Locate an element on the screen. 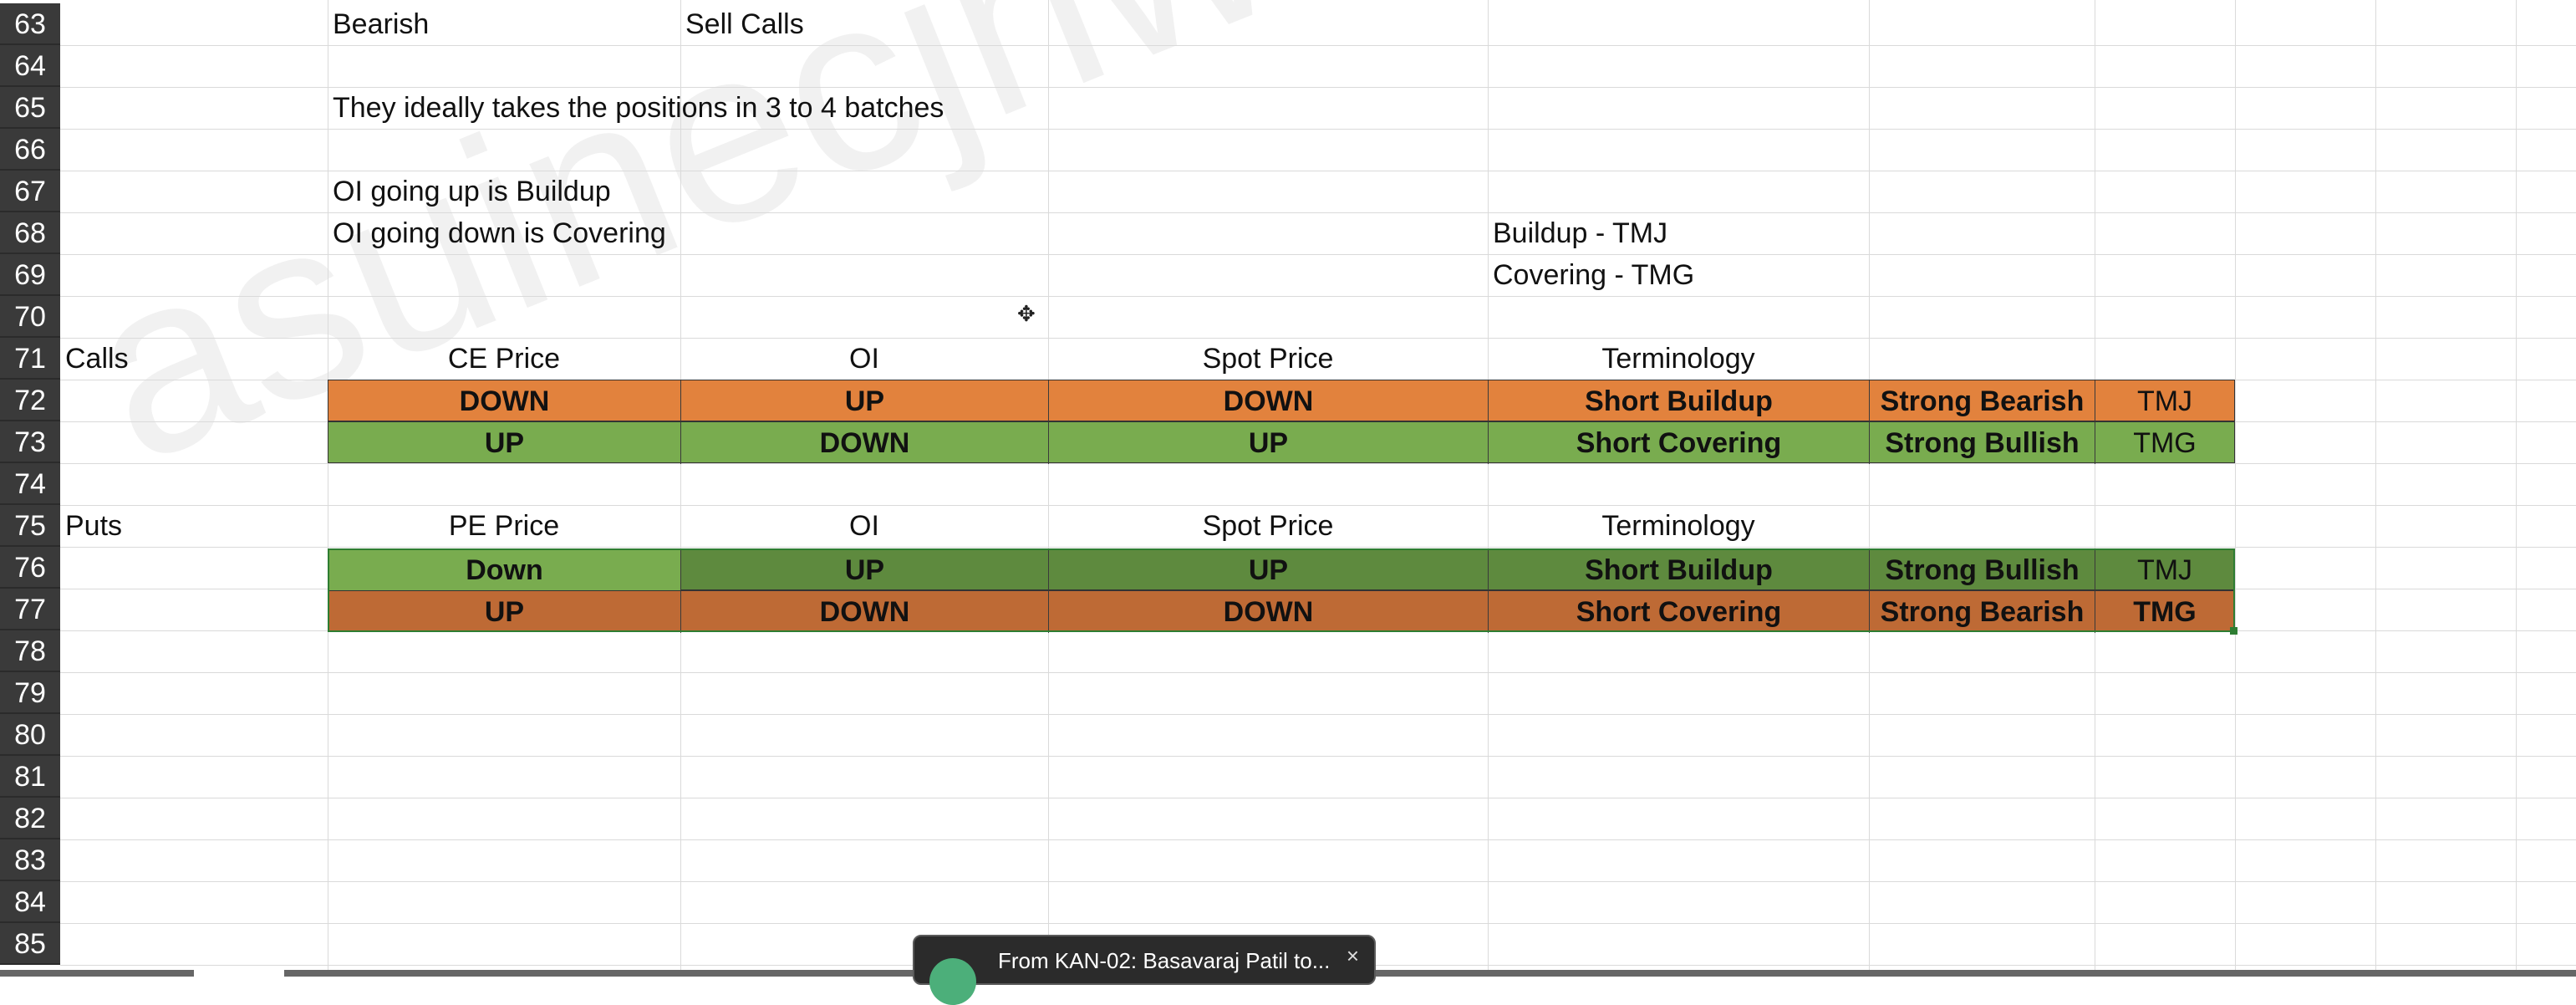 The height and width of the screenshot is (1005, 2576). horizontal-scrollbar is located at coordinates (1430, 974).